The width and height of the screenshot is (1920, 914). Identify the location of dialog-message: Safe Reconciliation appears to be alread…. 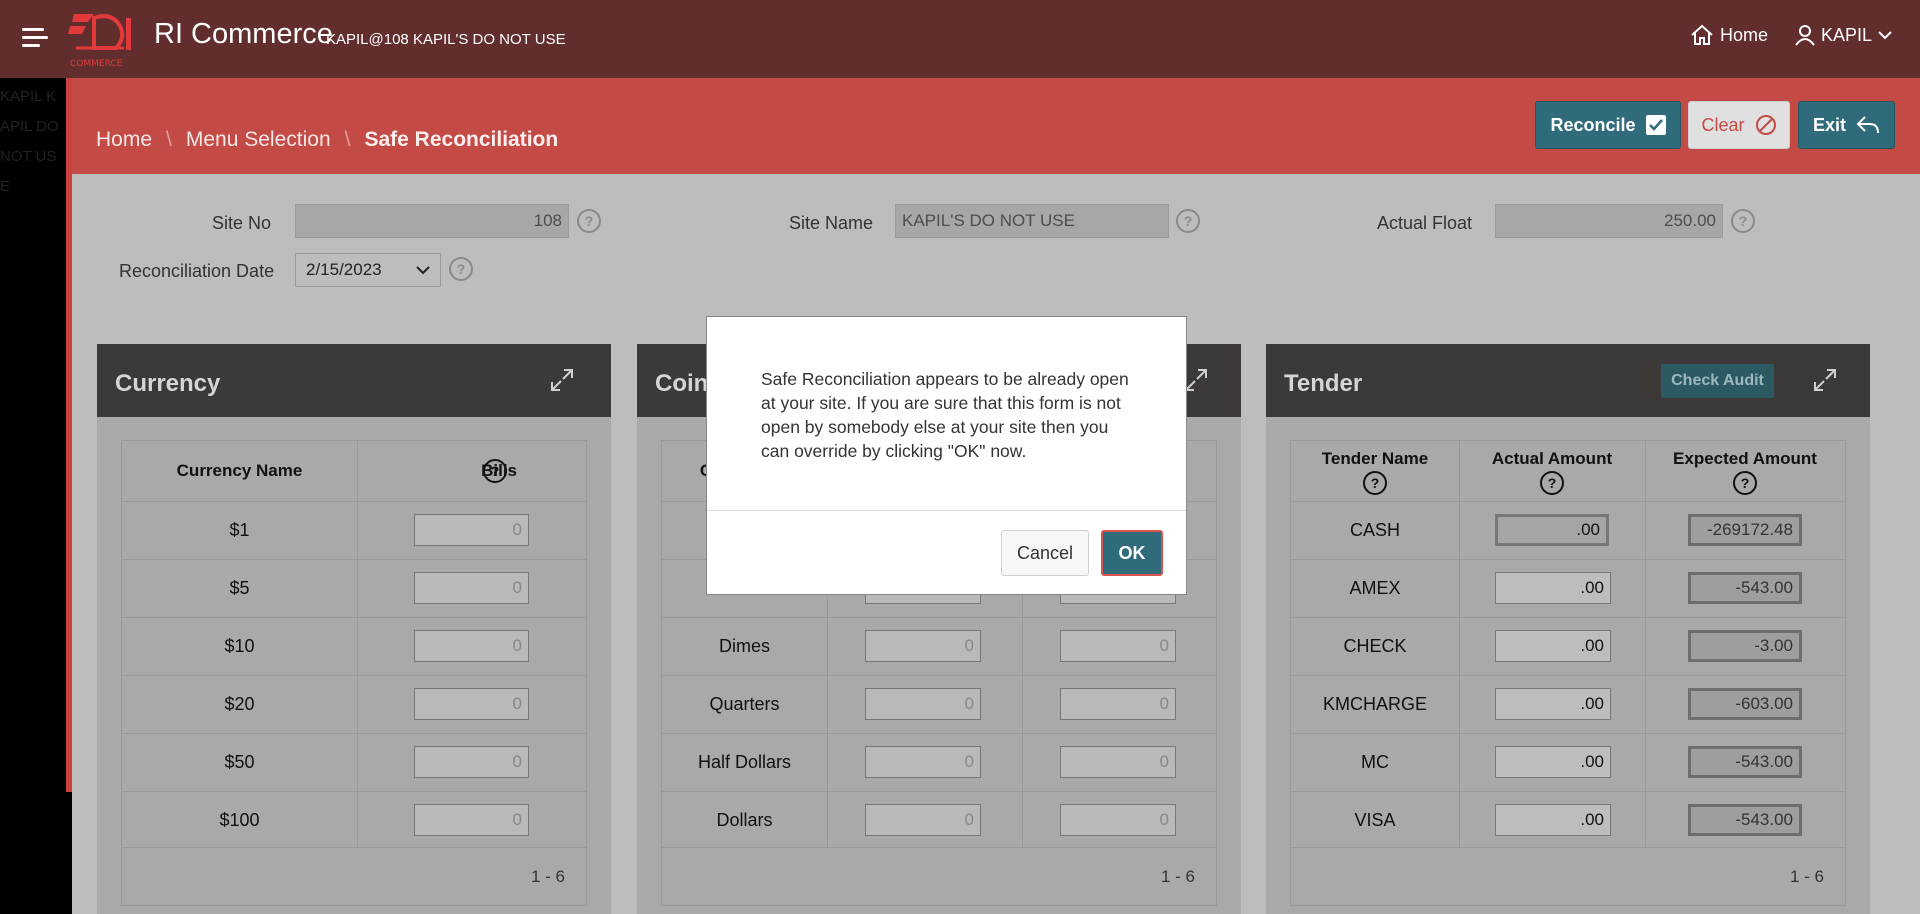
(945, 415).